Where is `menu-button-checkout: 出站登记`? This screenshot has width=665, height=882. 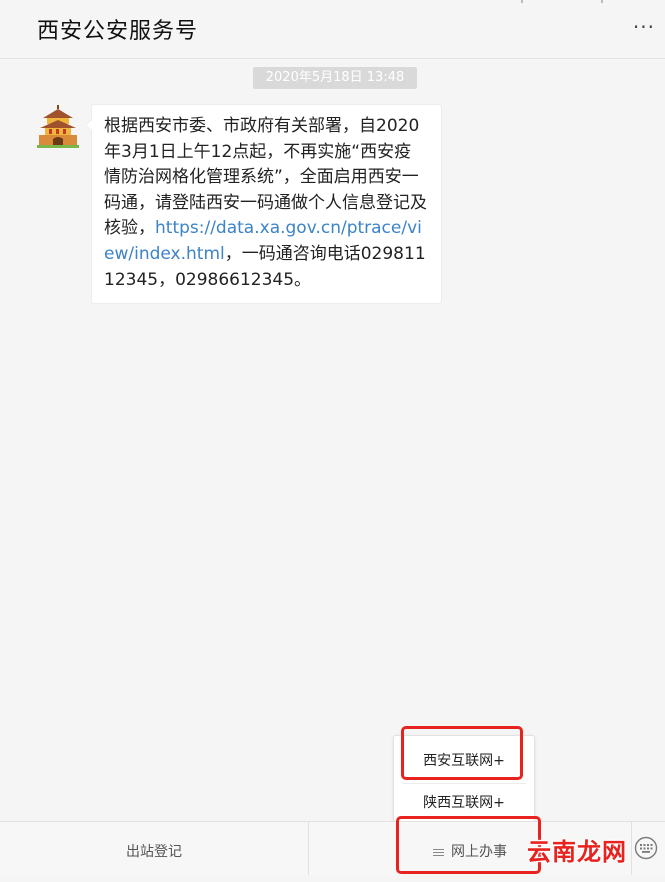 menu-button-checkout: 出站登记 is located at coordinates (154, 848).